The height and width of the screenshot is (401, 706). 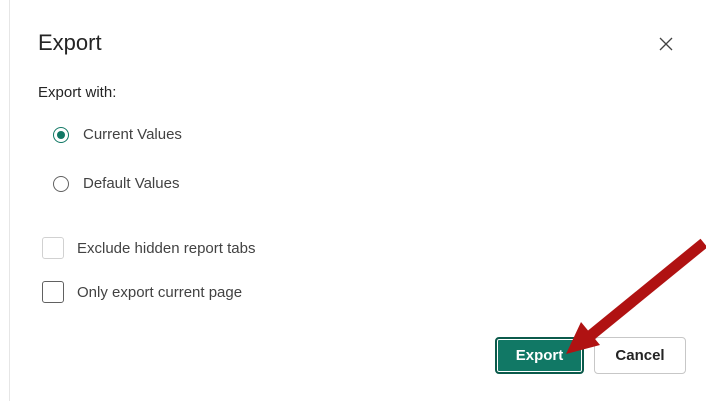 I want to click on close-icon, so click(x=666, y=44).